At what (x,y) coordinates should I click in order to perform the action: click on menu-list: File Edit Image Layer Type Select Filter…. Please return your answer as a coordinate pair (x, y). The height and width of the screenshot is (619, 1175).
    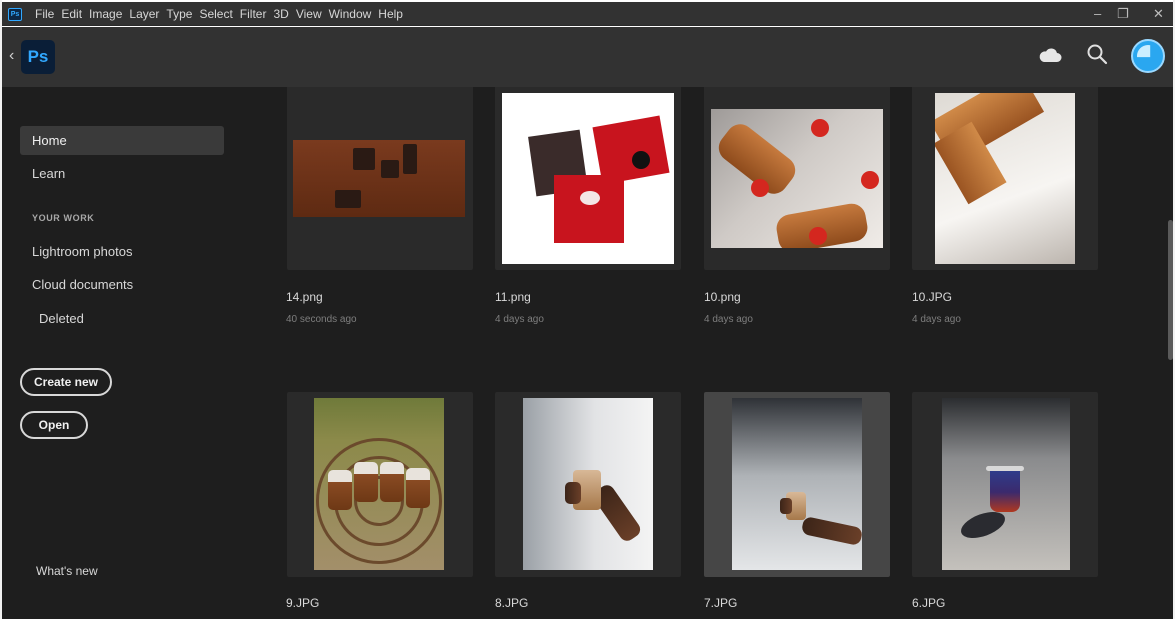
    Looking at the image, I should click on (222, 14).